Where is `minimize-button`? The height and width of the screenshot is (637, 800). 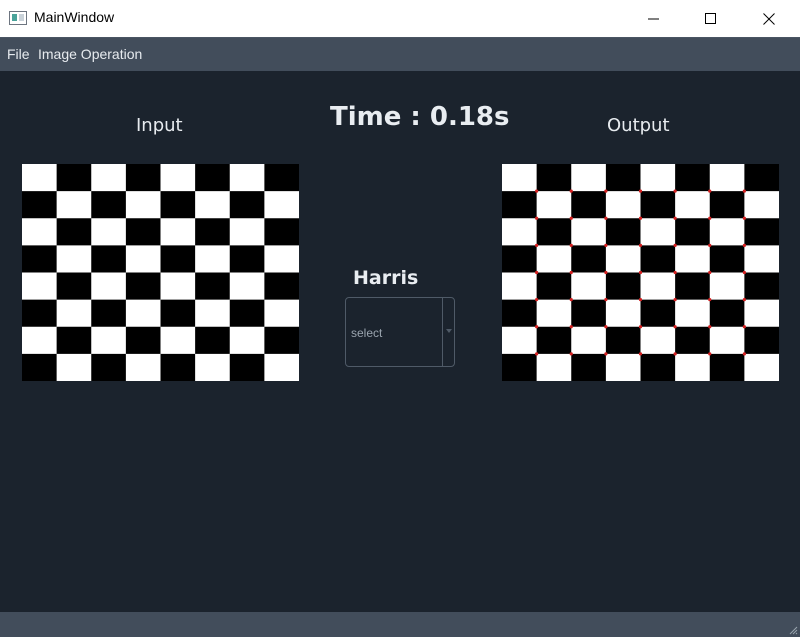
minimize-button is located at coordinates (654, 18).